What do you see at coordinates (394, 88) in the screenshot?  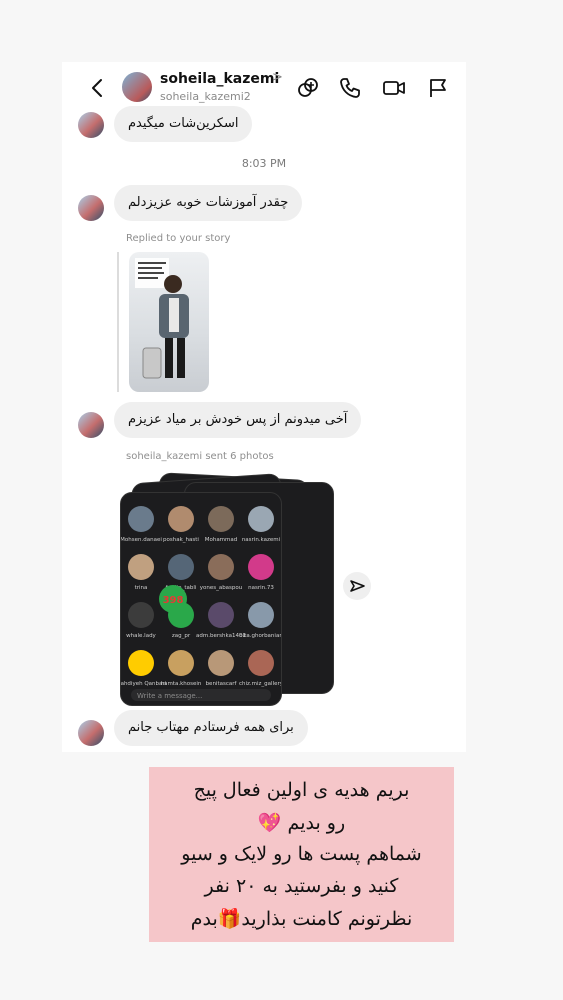 I see `video-call-icon` at bounding box center [394, 88].